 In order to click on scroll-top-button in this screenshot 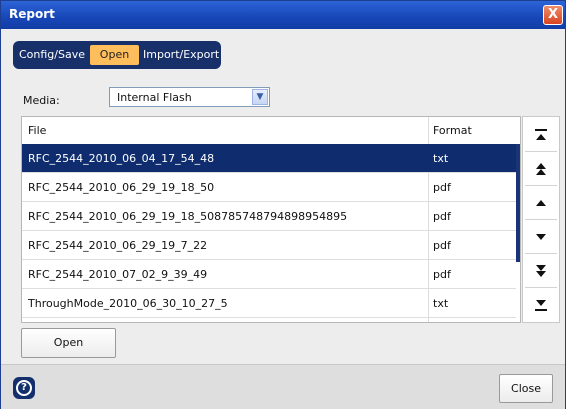, I will do `click(541, 135)`.